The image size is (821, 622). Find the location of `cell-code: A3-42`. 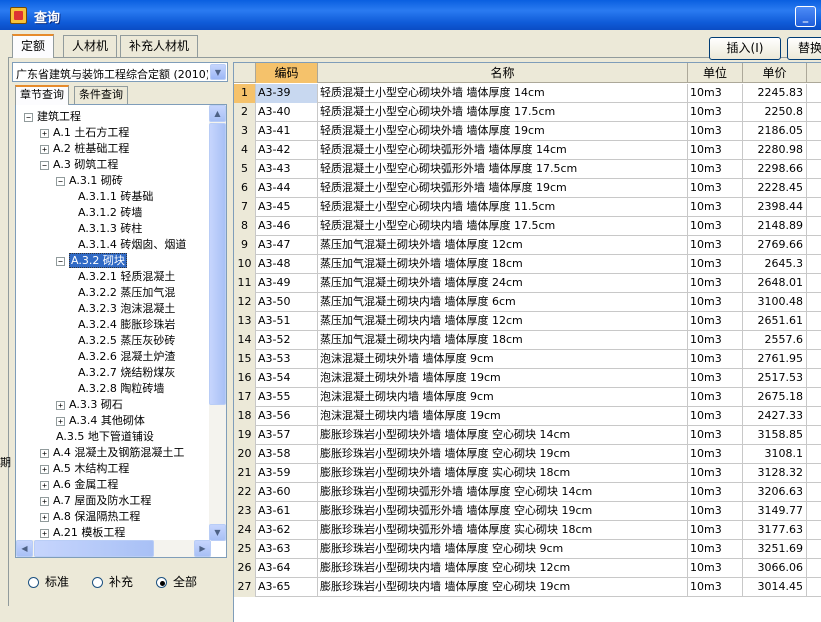

cell-code: A3-42 is located at coordinates (287, 150).